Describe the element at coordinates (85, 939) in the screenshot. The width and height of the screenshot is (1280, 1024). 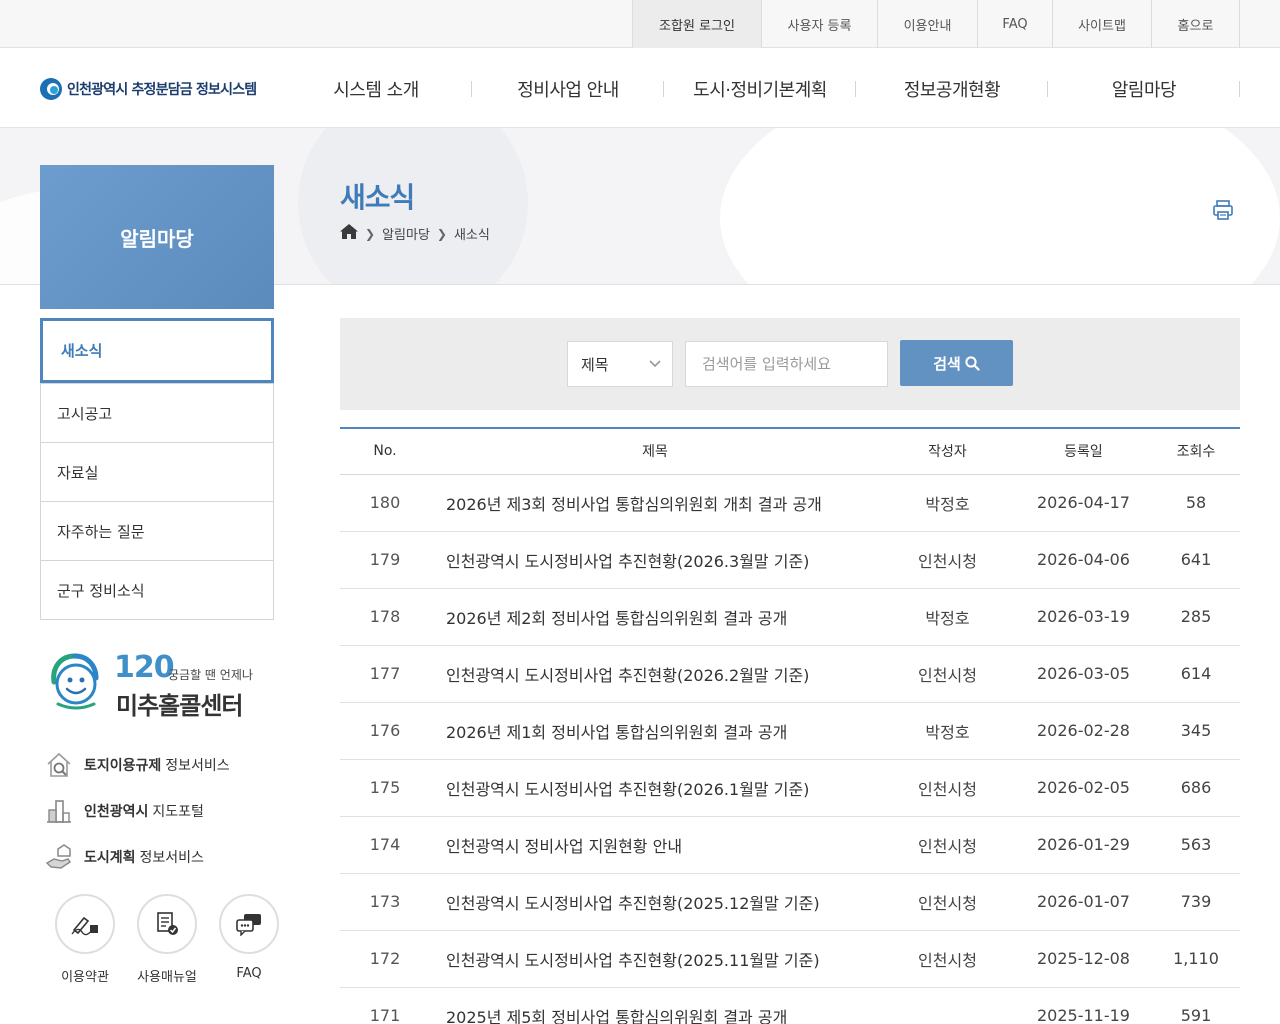
I see `terms-button: 이용약관` at that location.